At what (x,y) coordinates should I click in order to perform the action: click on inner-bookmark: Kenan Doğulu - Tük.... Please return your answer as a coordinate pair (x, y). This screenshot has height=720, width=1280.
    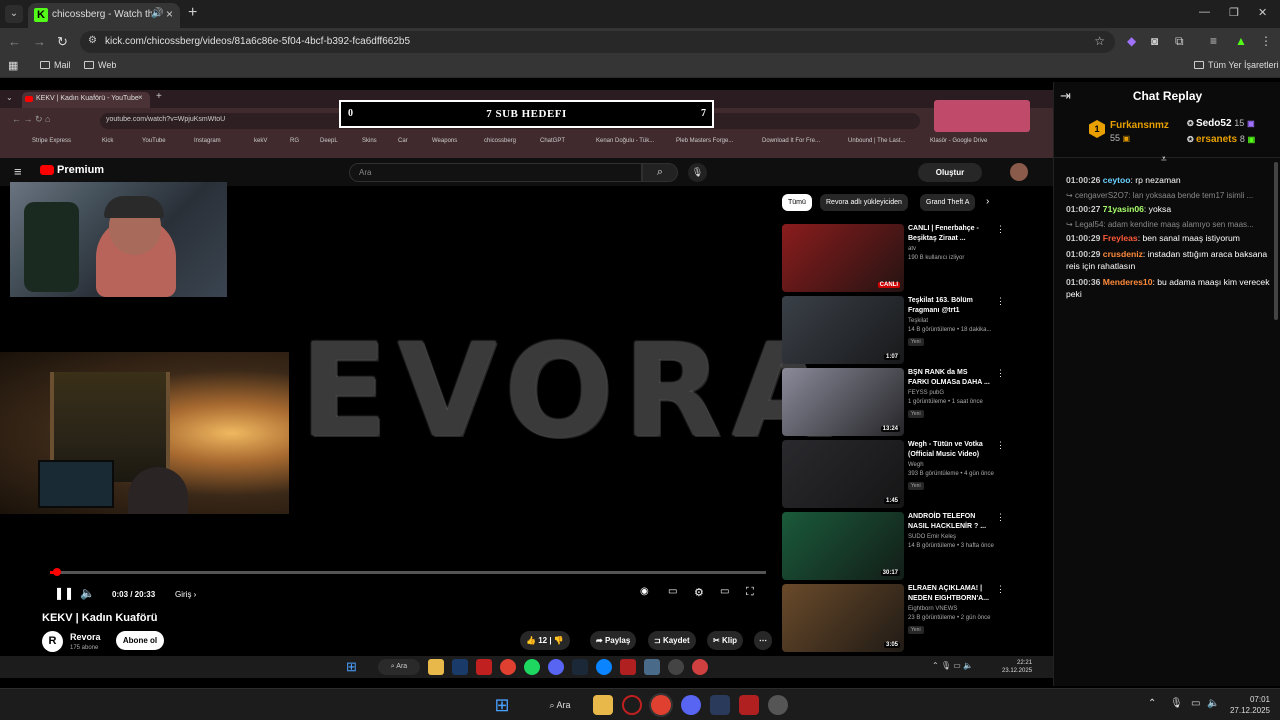
    Looking at the image, I should click on (625, 141).